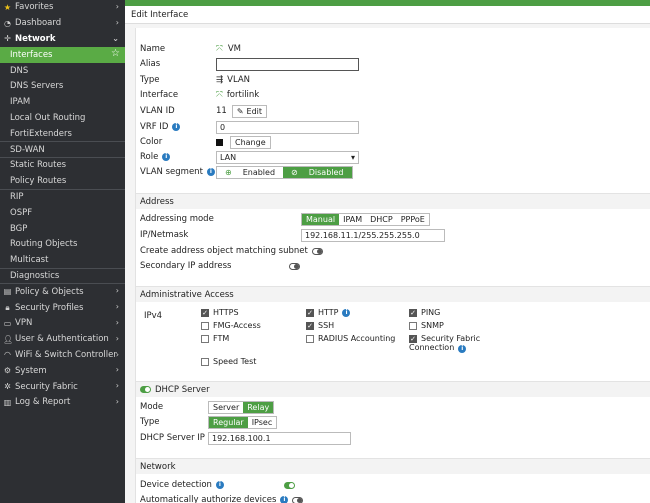 This screenshot has width=650, height=503. I want to click on ipmask-label: IP/Netmask, so click(164, 235).